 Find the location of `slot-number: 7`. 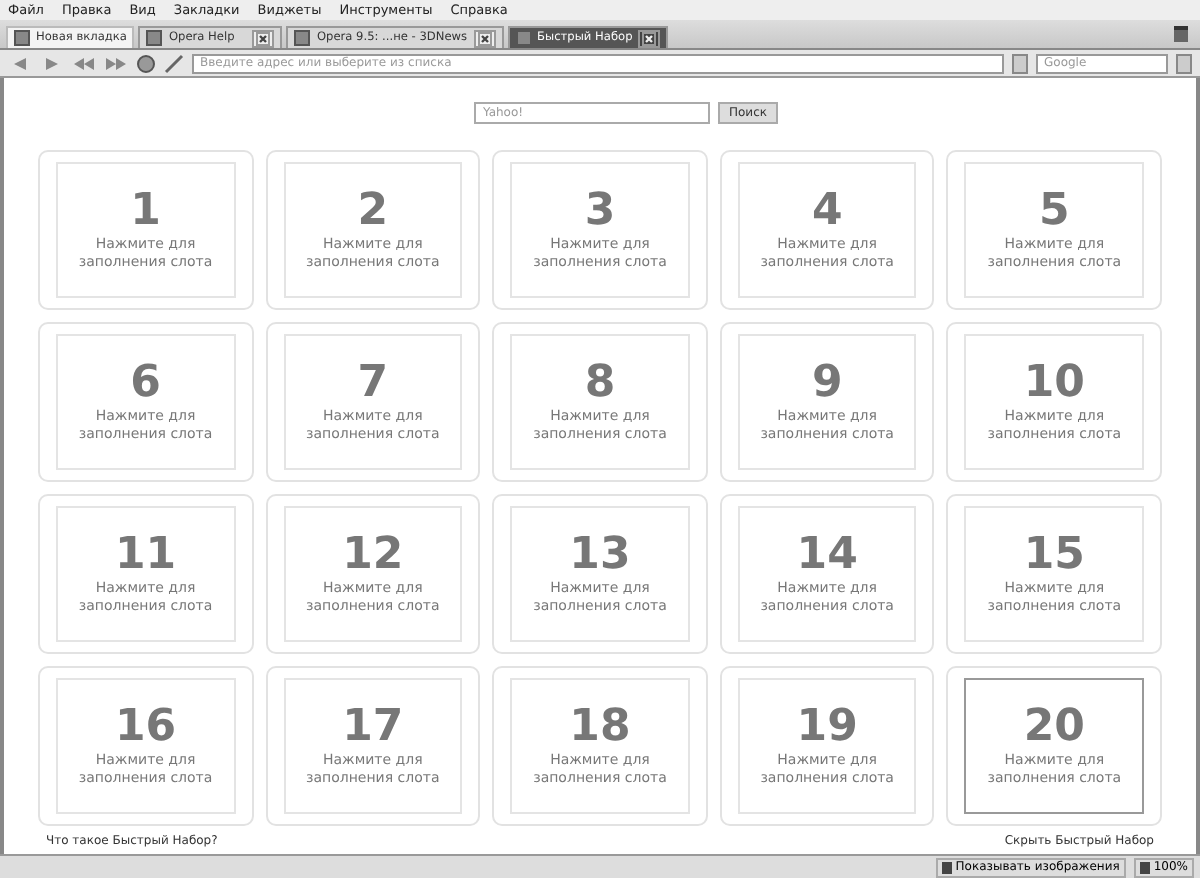

slot-number: 7 is located at coordinates (373, 384).